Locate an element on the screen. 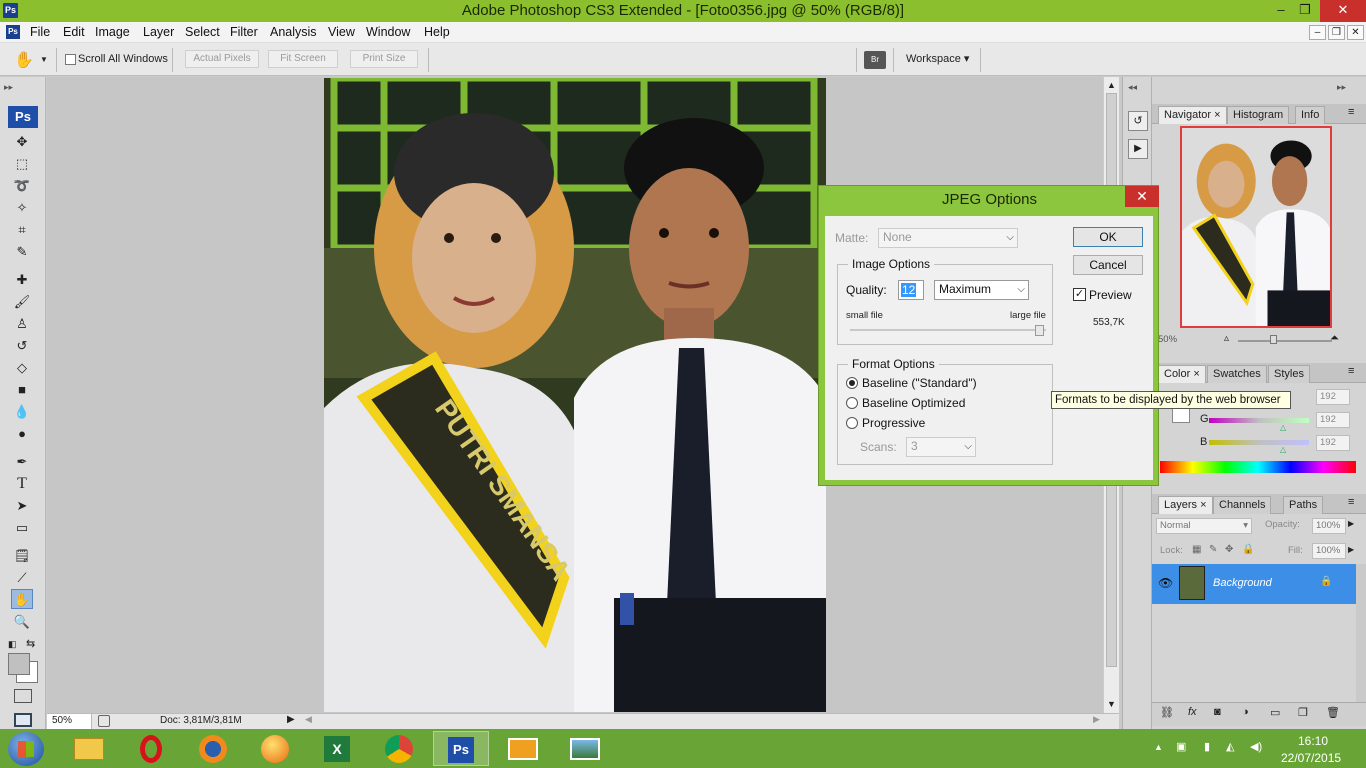  layer-row: 👁 Background 🔒 is located at coordinates (1254, 584).